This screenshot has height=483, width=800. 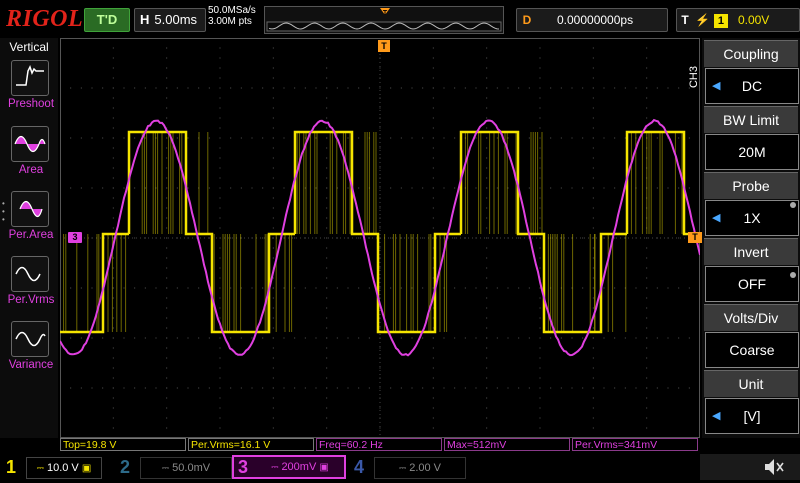 What do you see at coordinates (243, 467) in the screenshot?
I see `ch3-number: 3` at bounding box center [243, 467].